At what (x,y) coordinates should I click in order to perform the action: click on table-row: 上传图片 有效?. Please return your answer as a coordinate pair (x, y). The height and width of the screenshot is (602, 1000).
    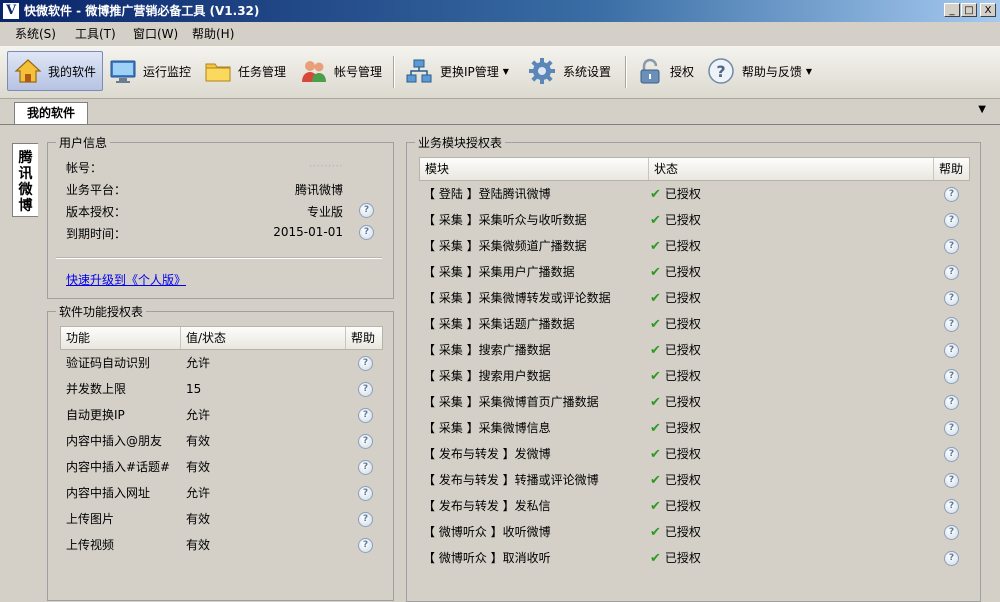
    Looking at the image, I should click on (221, 519).